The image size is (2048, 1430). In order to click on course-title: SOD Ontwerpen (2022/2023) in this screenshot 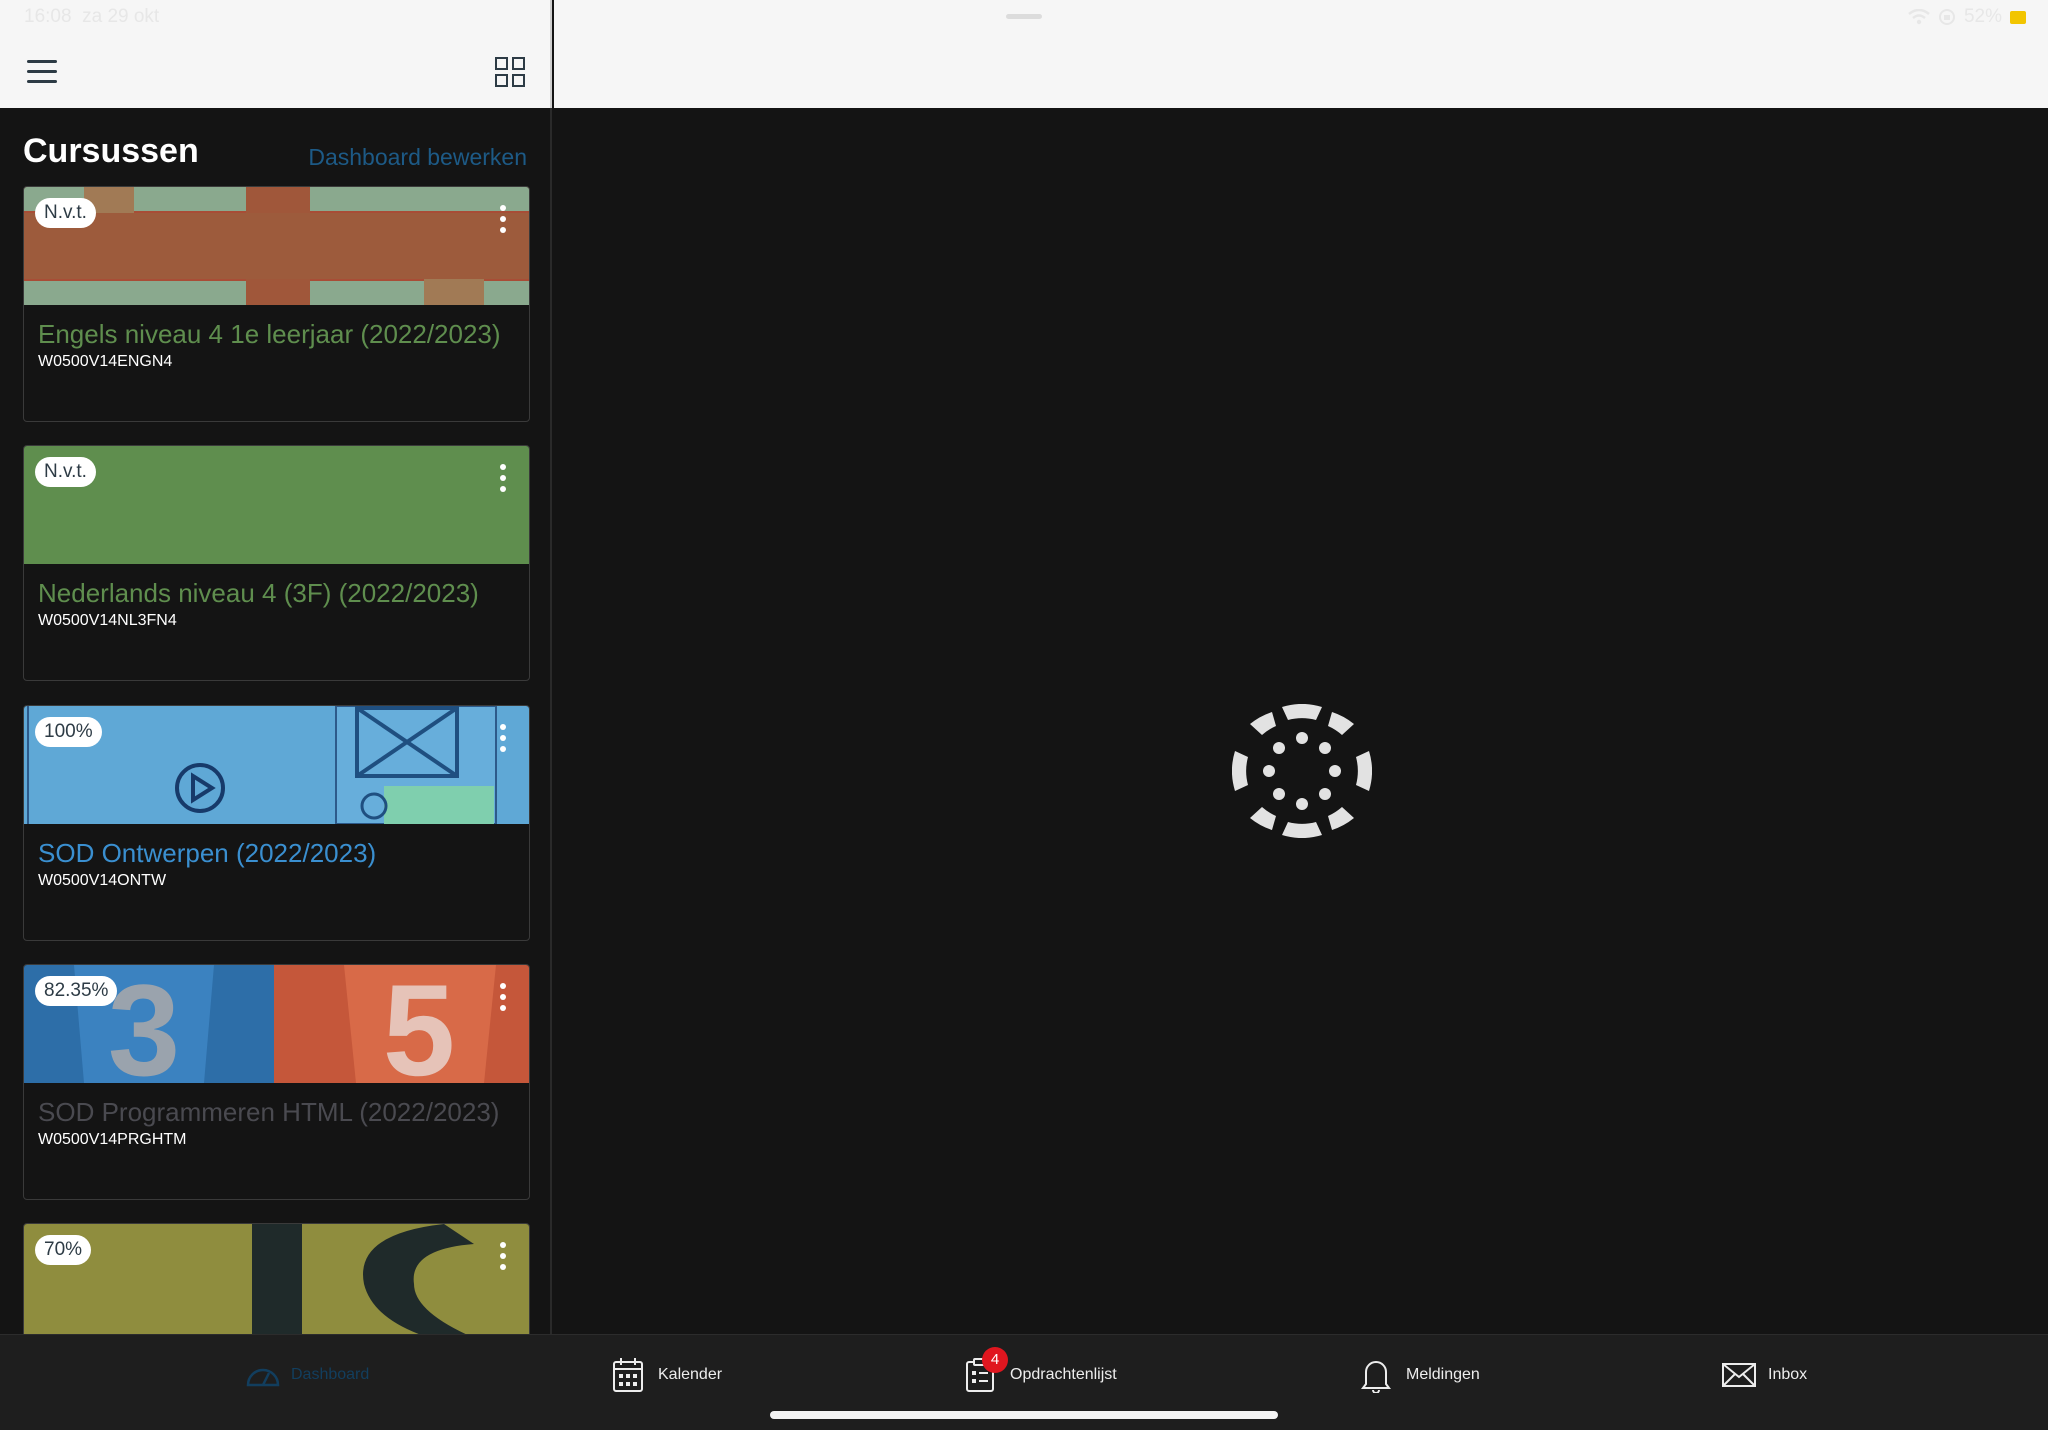, I will do `click(207, 853)`.